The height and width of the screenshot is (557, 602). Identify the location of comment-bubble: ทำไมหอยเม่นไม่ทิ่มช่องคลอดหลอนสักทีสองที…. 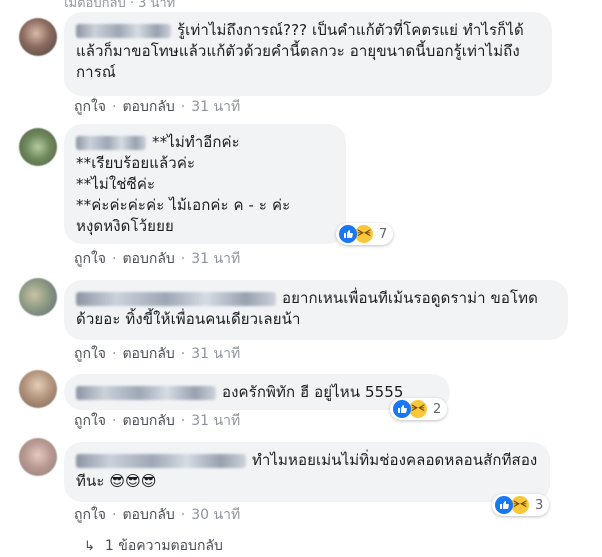
(307, 472).